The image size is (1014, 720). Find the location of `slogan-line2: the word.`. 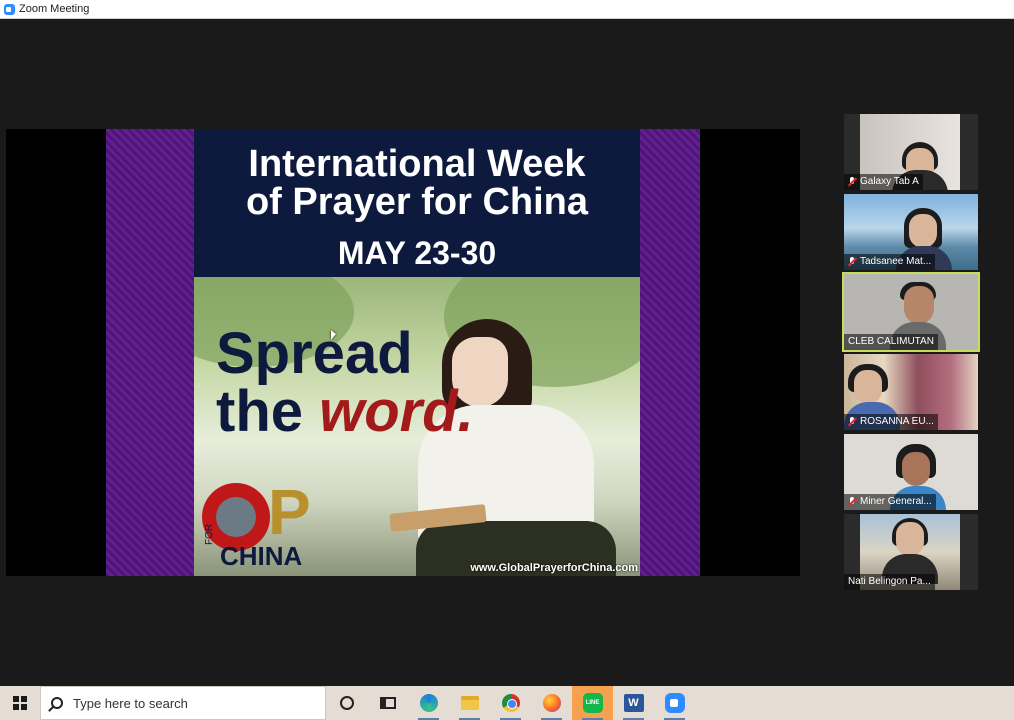

slogan-line2: the word. is located at coordinates (345, 412).